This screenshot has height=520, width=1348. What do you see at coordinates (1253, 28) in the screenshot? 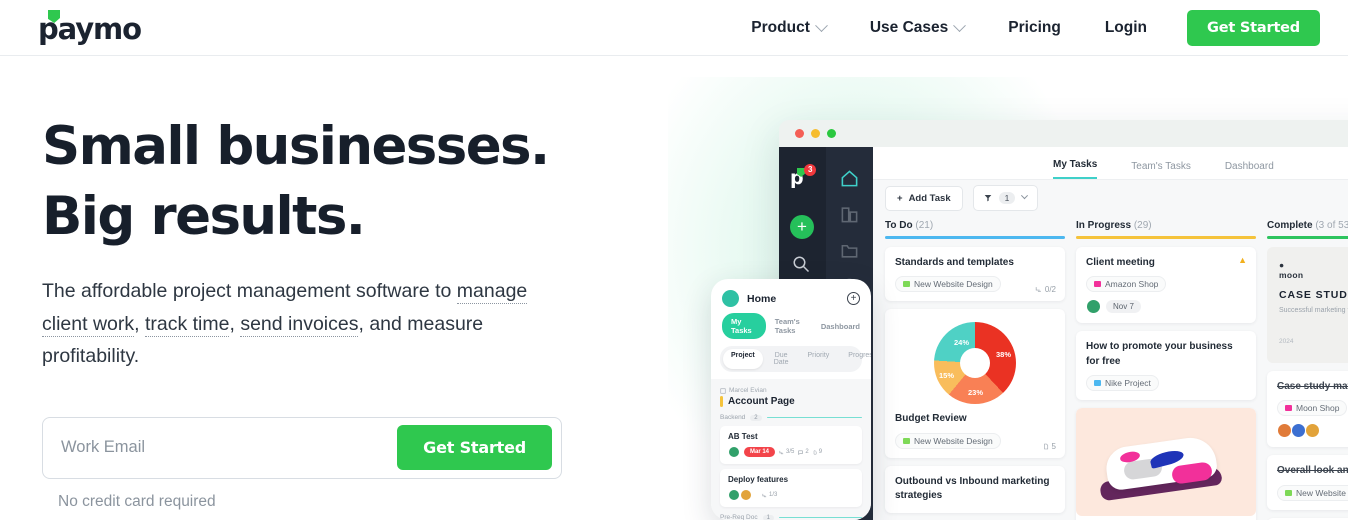
I see `get-started-header-button: Get Started` at bounding box center [1253, 28].